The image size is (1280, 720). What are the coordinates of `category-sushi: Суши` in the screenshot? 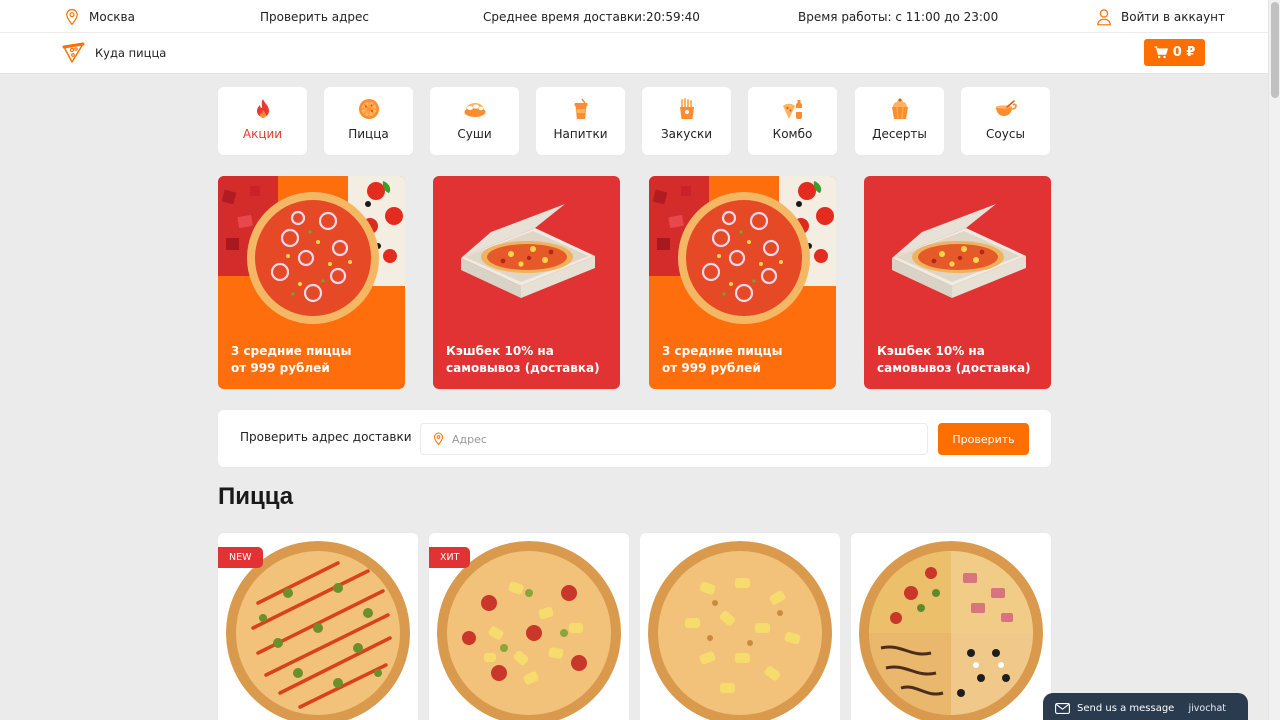 It's located at (474, 121).